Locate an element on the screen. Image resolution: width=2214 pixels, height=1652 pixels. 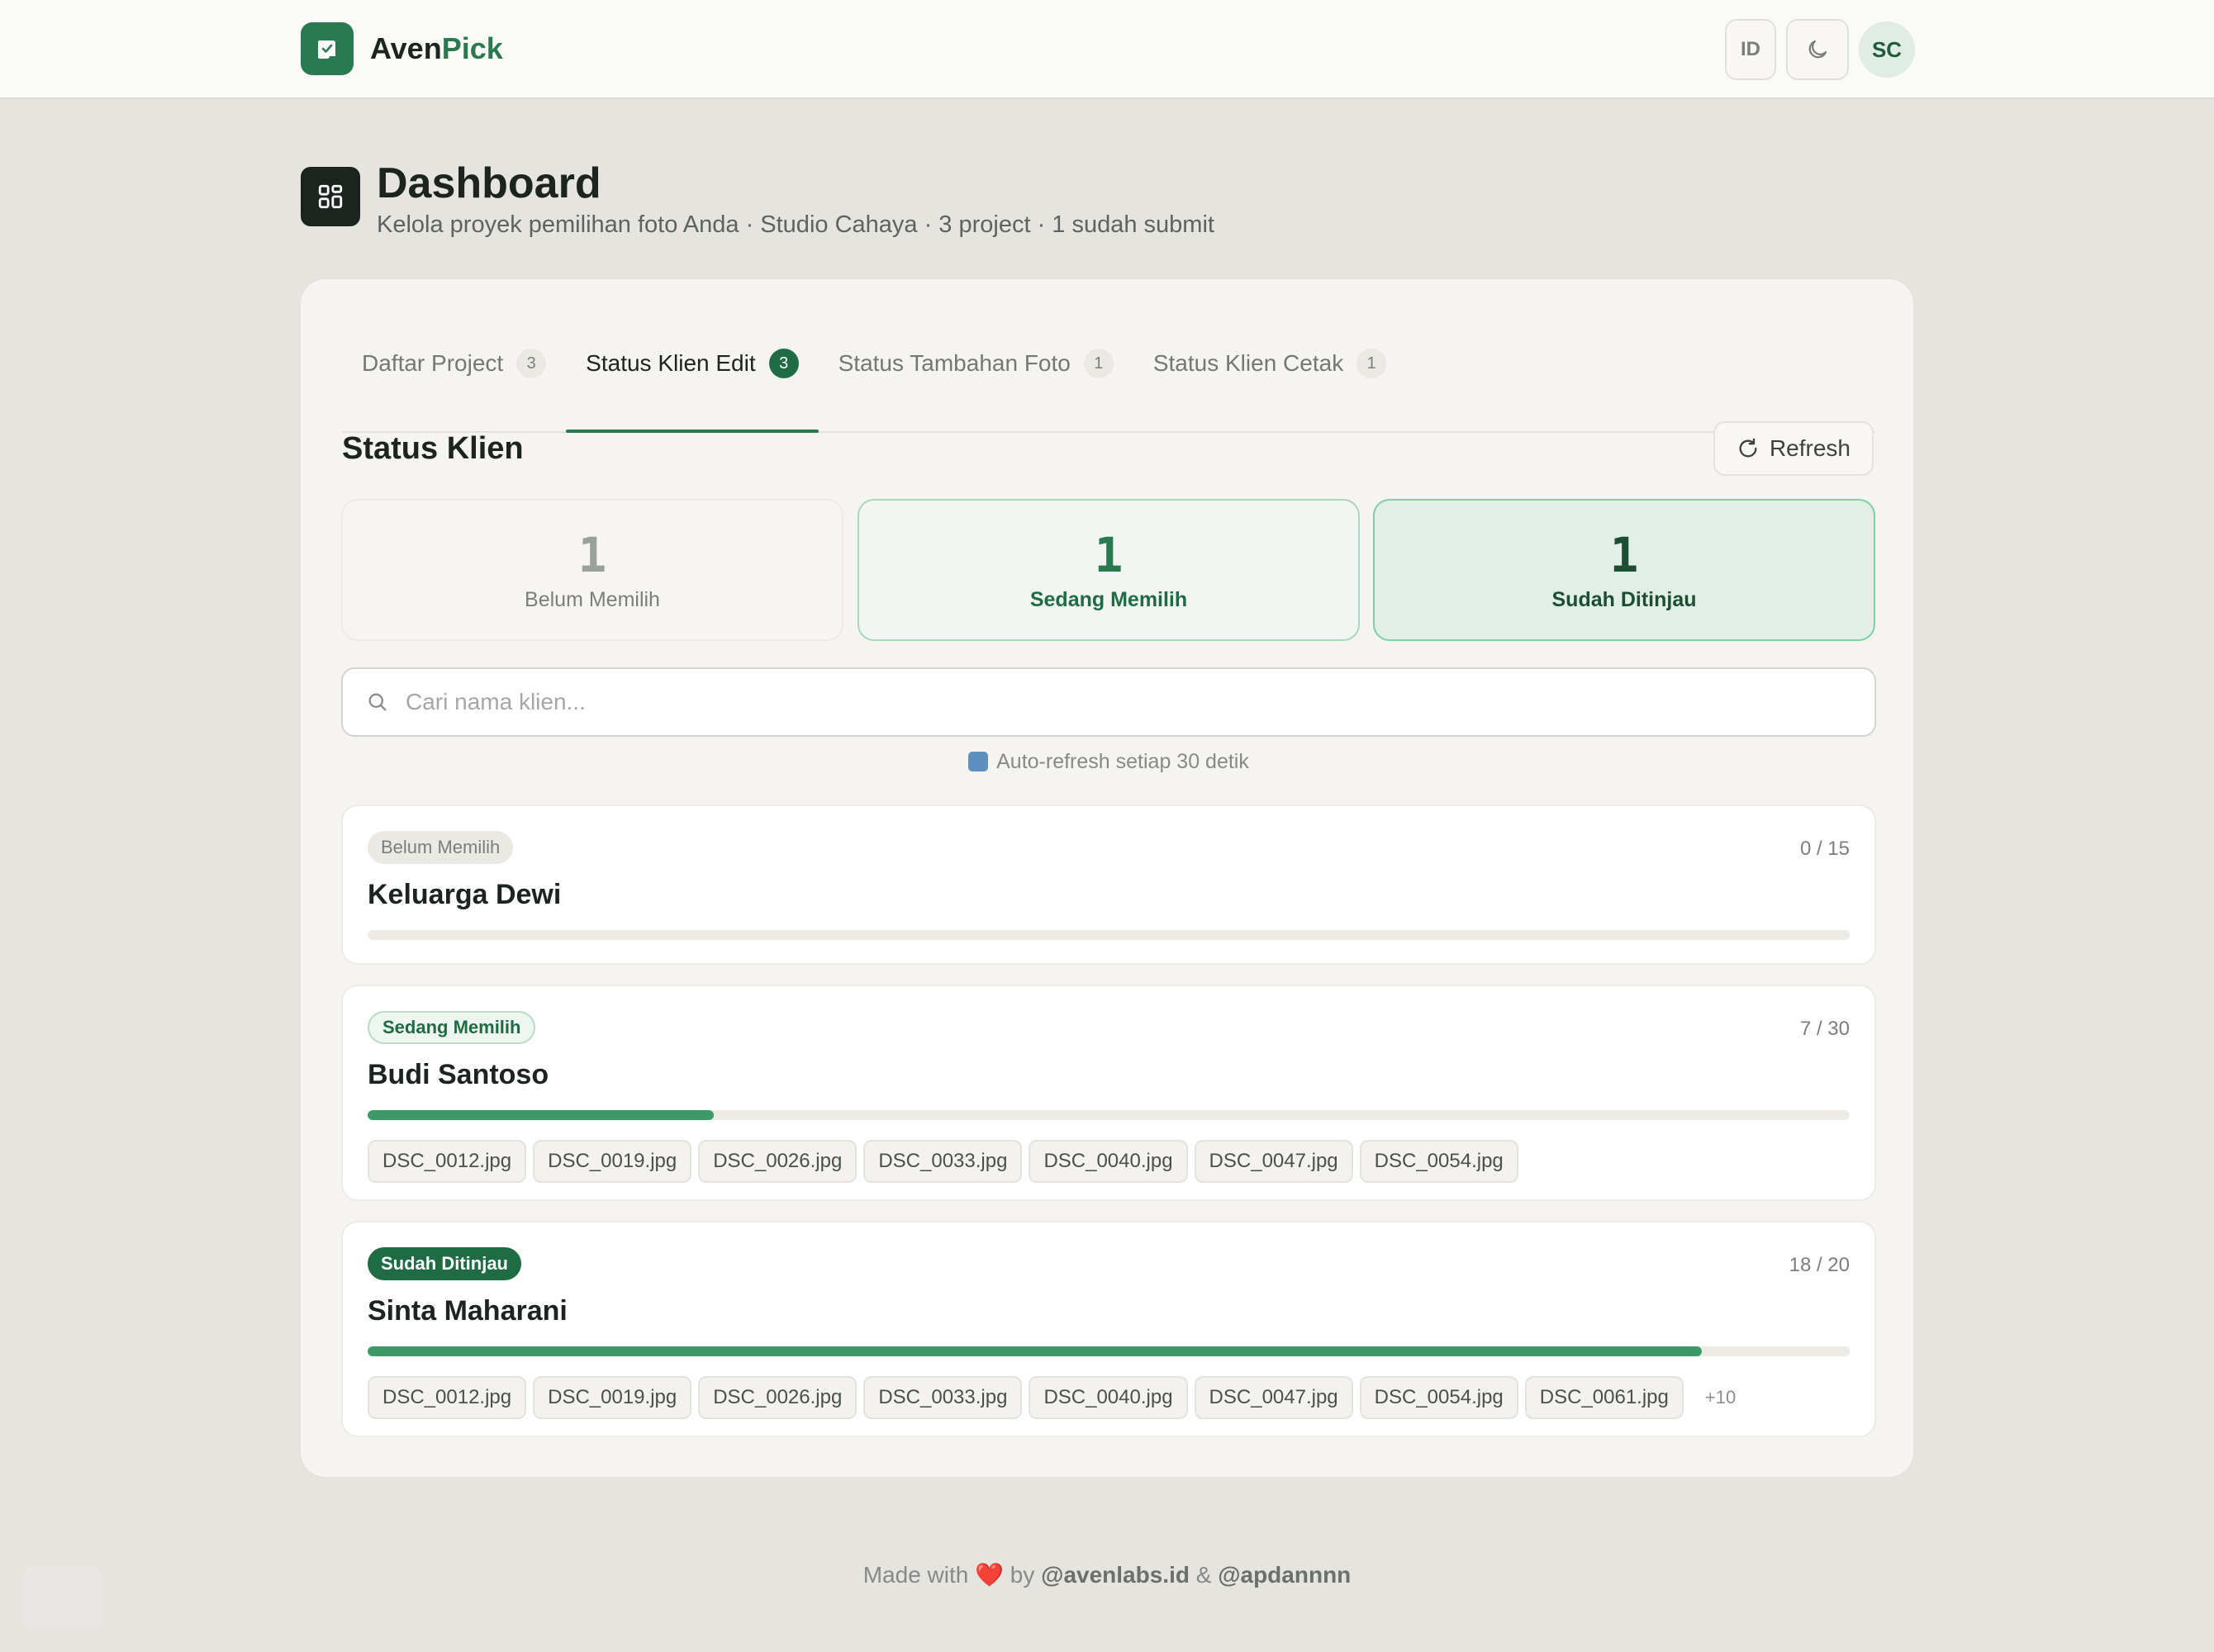
stat-sudah-ditinjau: 1 Sudah Ditinjau is located at coordinates (1624, 570).